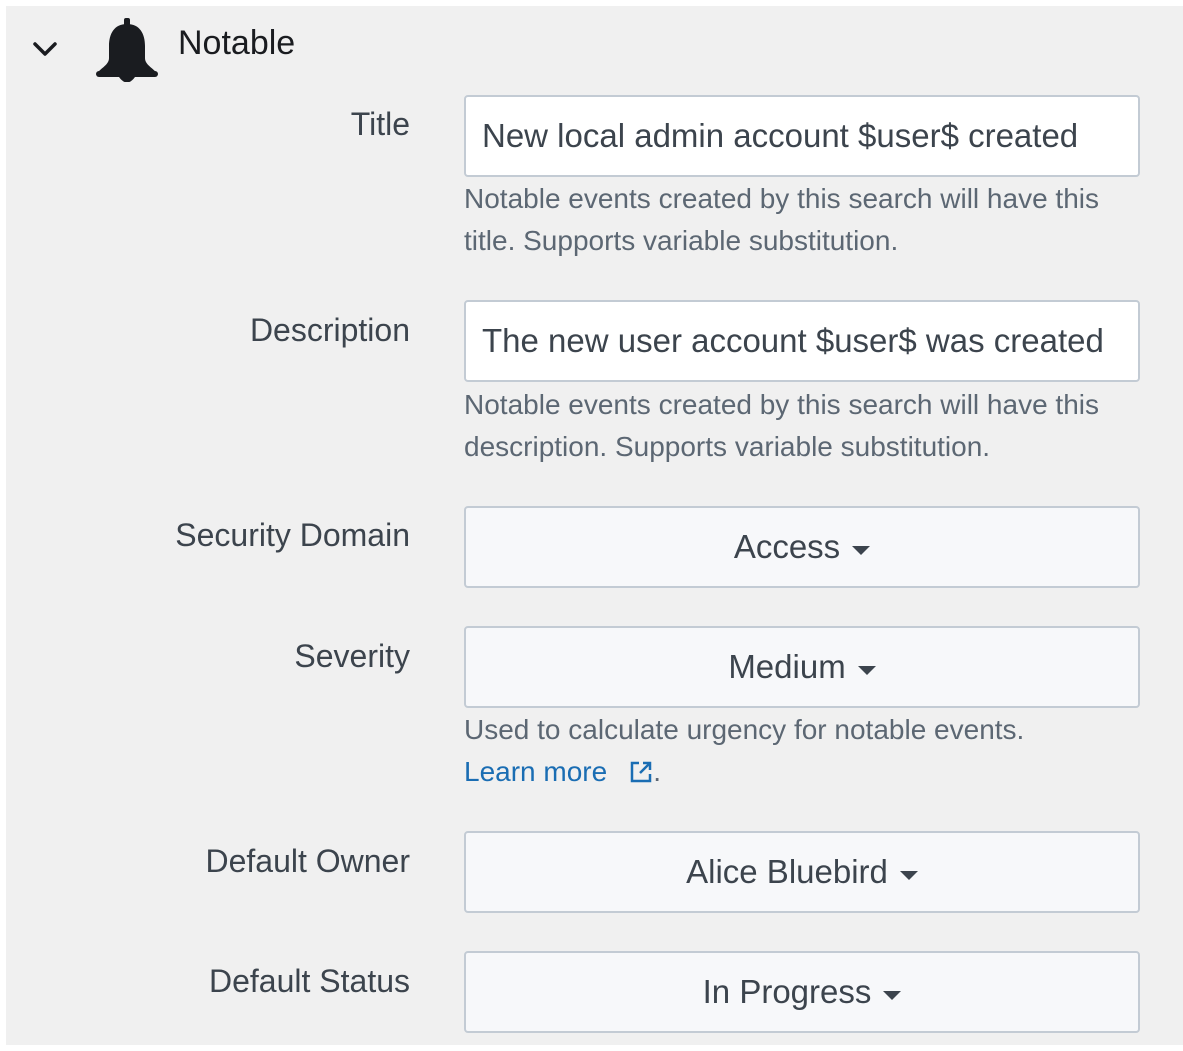  I want to click on title-input-value: New local admin account $user$ created, so click(780, 135).